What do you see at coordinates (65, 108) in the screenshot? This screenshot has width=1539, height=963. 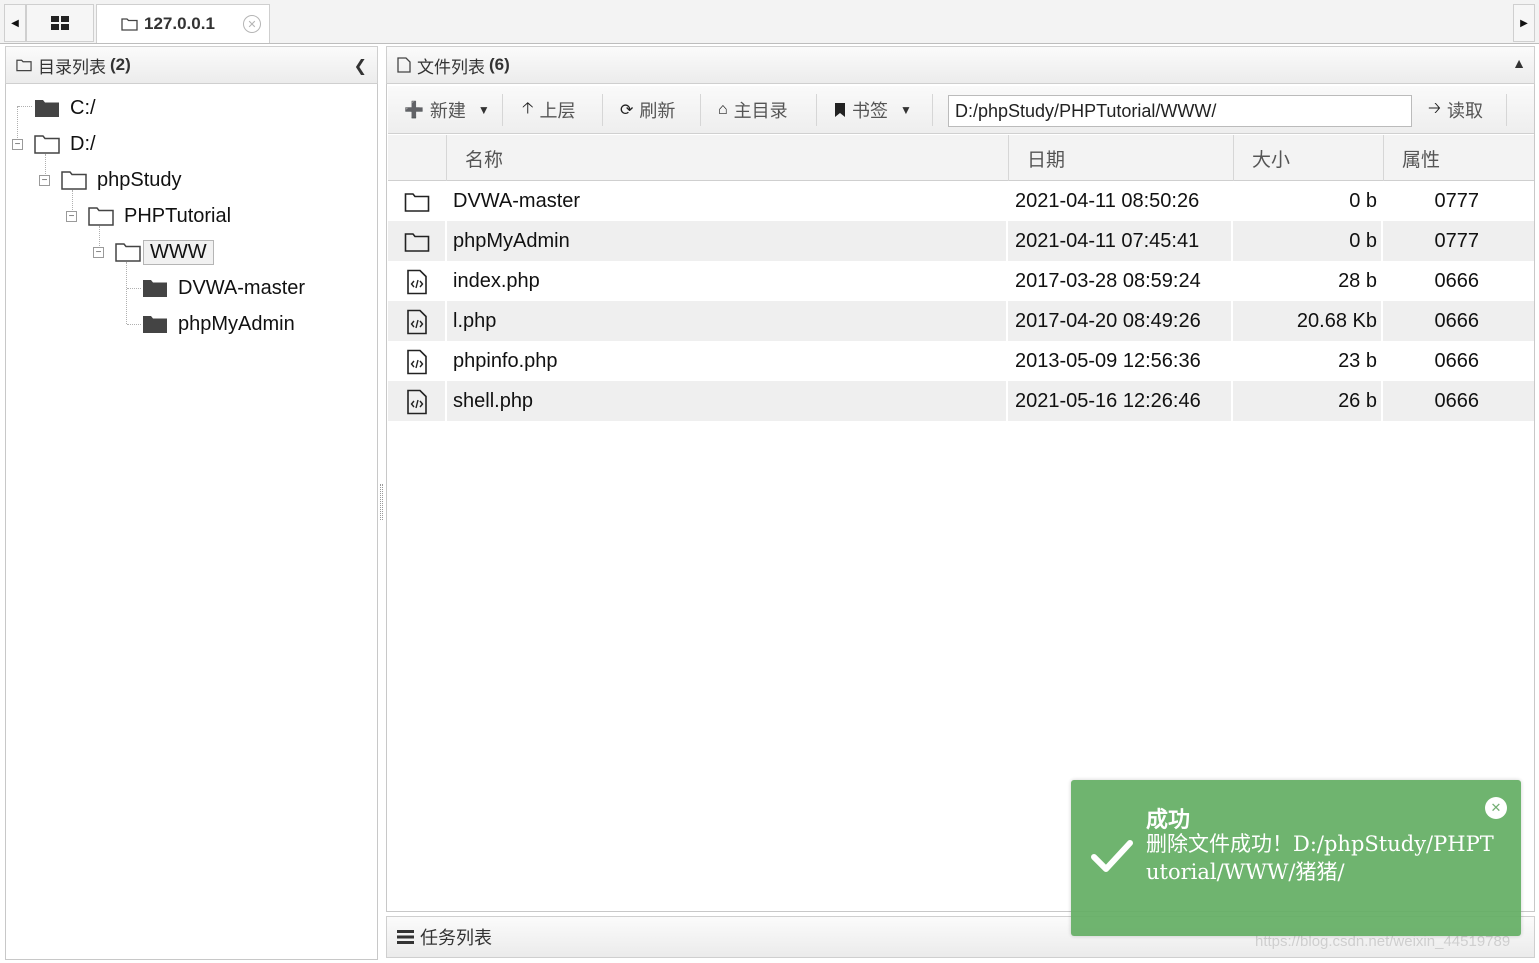 I see `tree-item-c-drive: C:/` at bounding box center [65, 108].